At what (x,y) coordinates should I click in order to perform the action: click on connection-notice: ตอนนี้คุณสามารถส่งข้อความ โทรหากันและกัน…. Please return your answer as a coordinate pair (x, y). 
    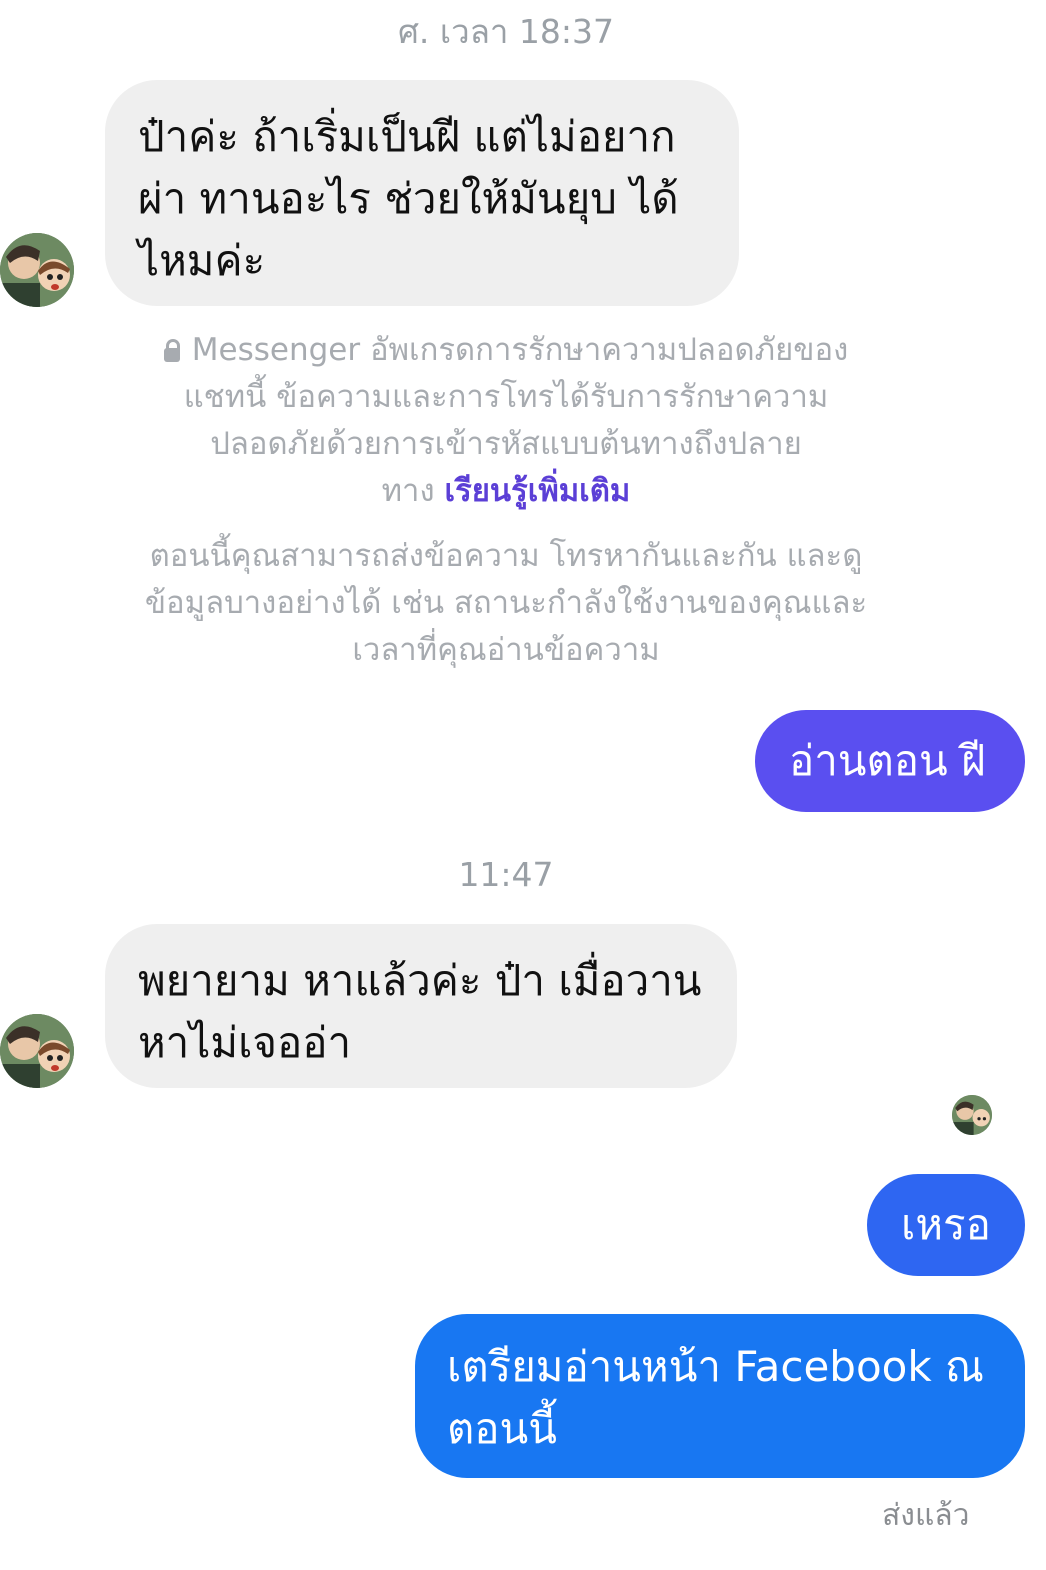
    Looking at the image, I should click on (506, 603).